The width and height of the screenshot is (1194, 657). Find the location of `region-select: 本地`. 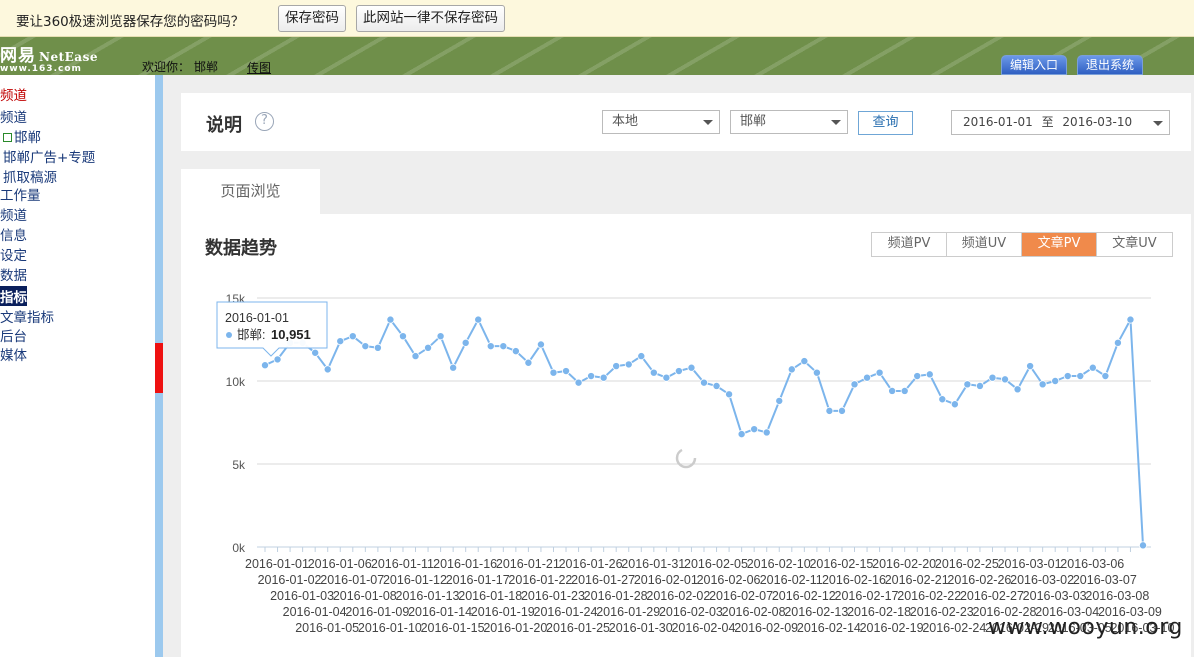

region-select: 本地 is located at coordinates (661, 122).